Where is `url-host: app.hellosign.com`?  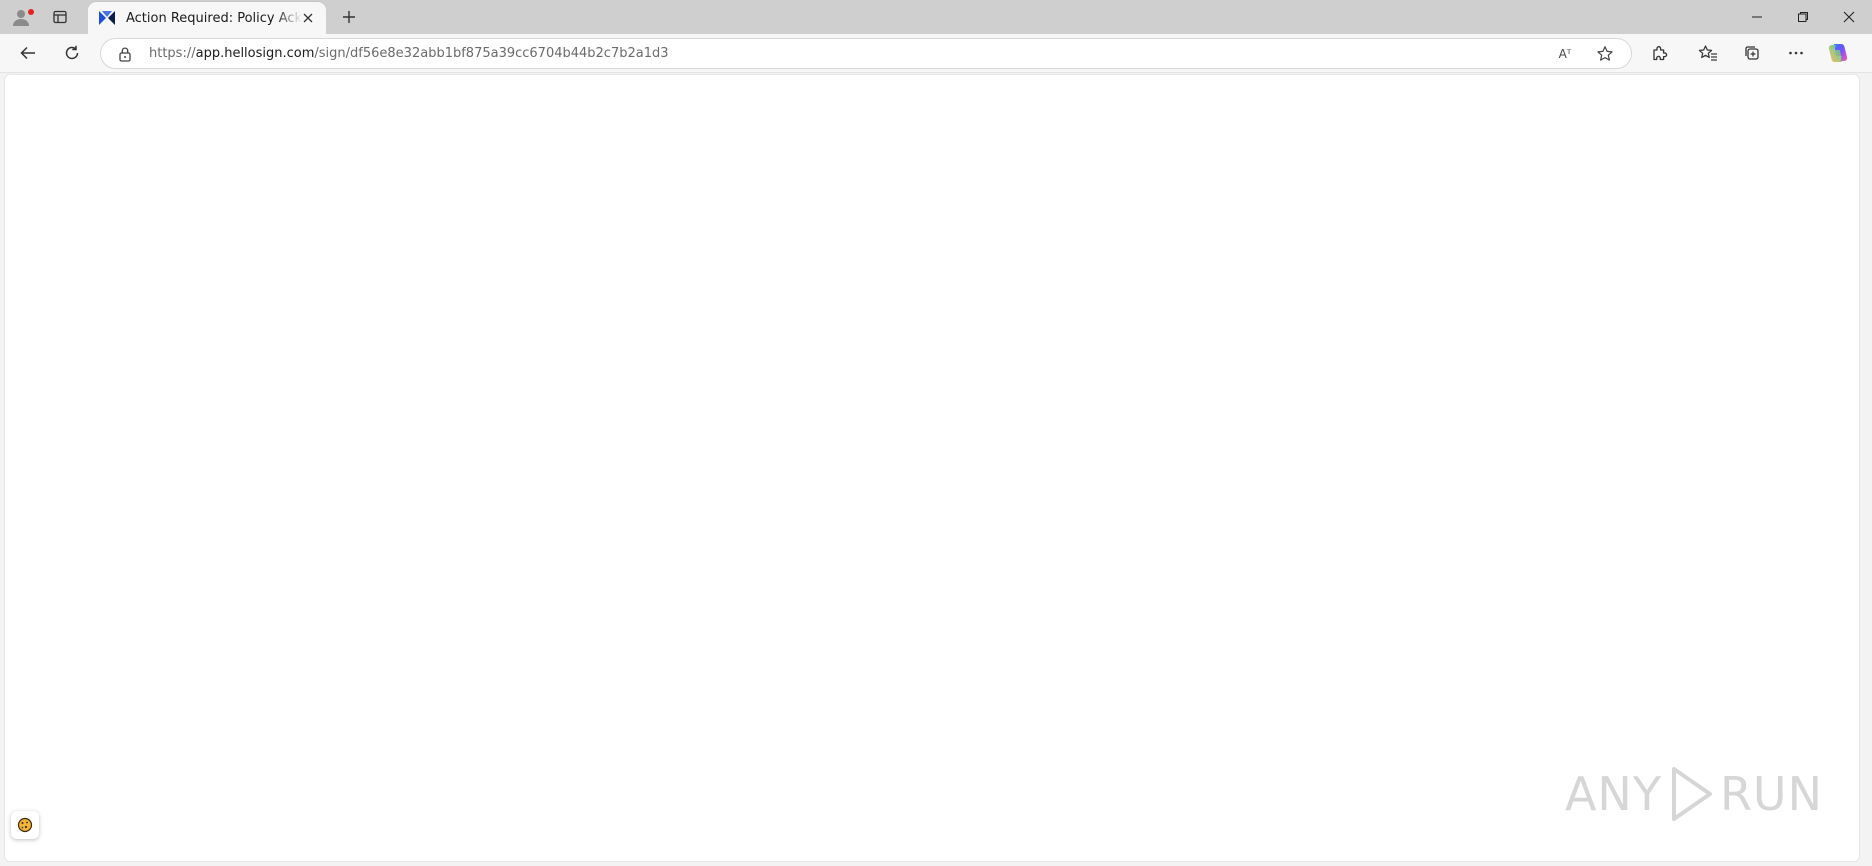 url-host: app.hellosign.com is located at coordinates (255, 53).